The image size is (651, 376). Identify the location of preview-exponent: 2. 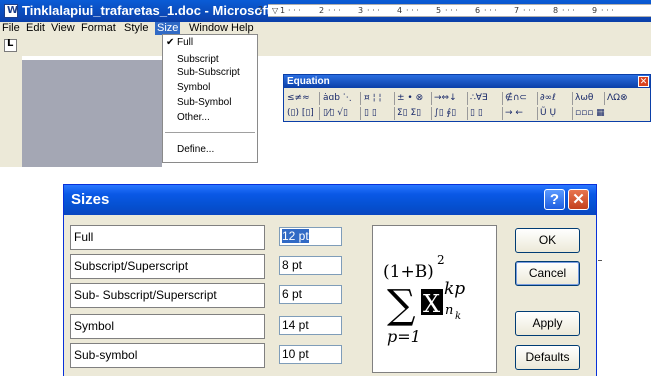
(441, 260).